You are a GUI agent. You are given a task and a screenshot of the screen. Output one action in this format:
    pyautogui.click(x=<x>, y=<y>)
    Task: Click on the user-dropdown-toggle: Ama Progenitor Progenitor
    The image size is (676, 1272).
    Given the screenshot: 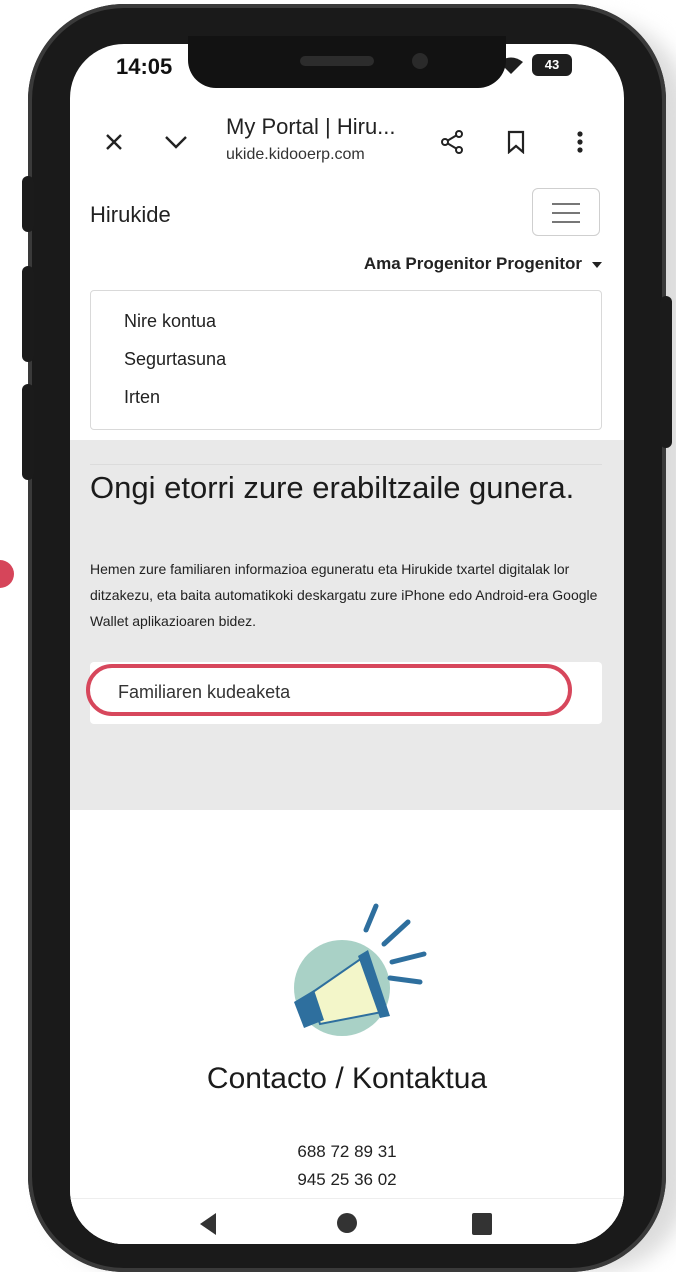 What is the action you would take?
    pyautogui.click(x=483, y=264)
    